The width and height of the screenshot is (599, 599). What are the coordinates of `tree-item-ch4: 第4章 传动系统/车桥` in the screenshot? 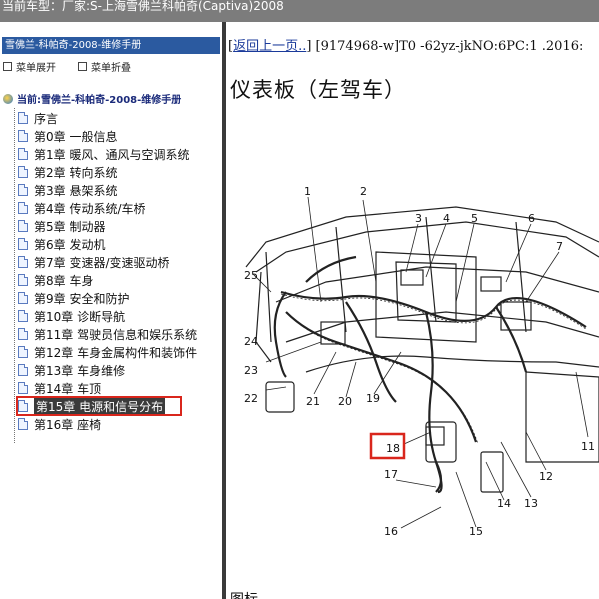 It's located at (82, 208).